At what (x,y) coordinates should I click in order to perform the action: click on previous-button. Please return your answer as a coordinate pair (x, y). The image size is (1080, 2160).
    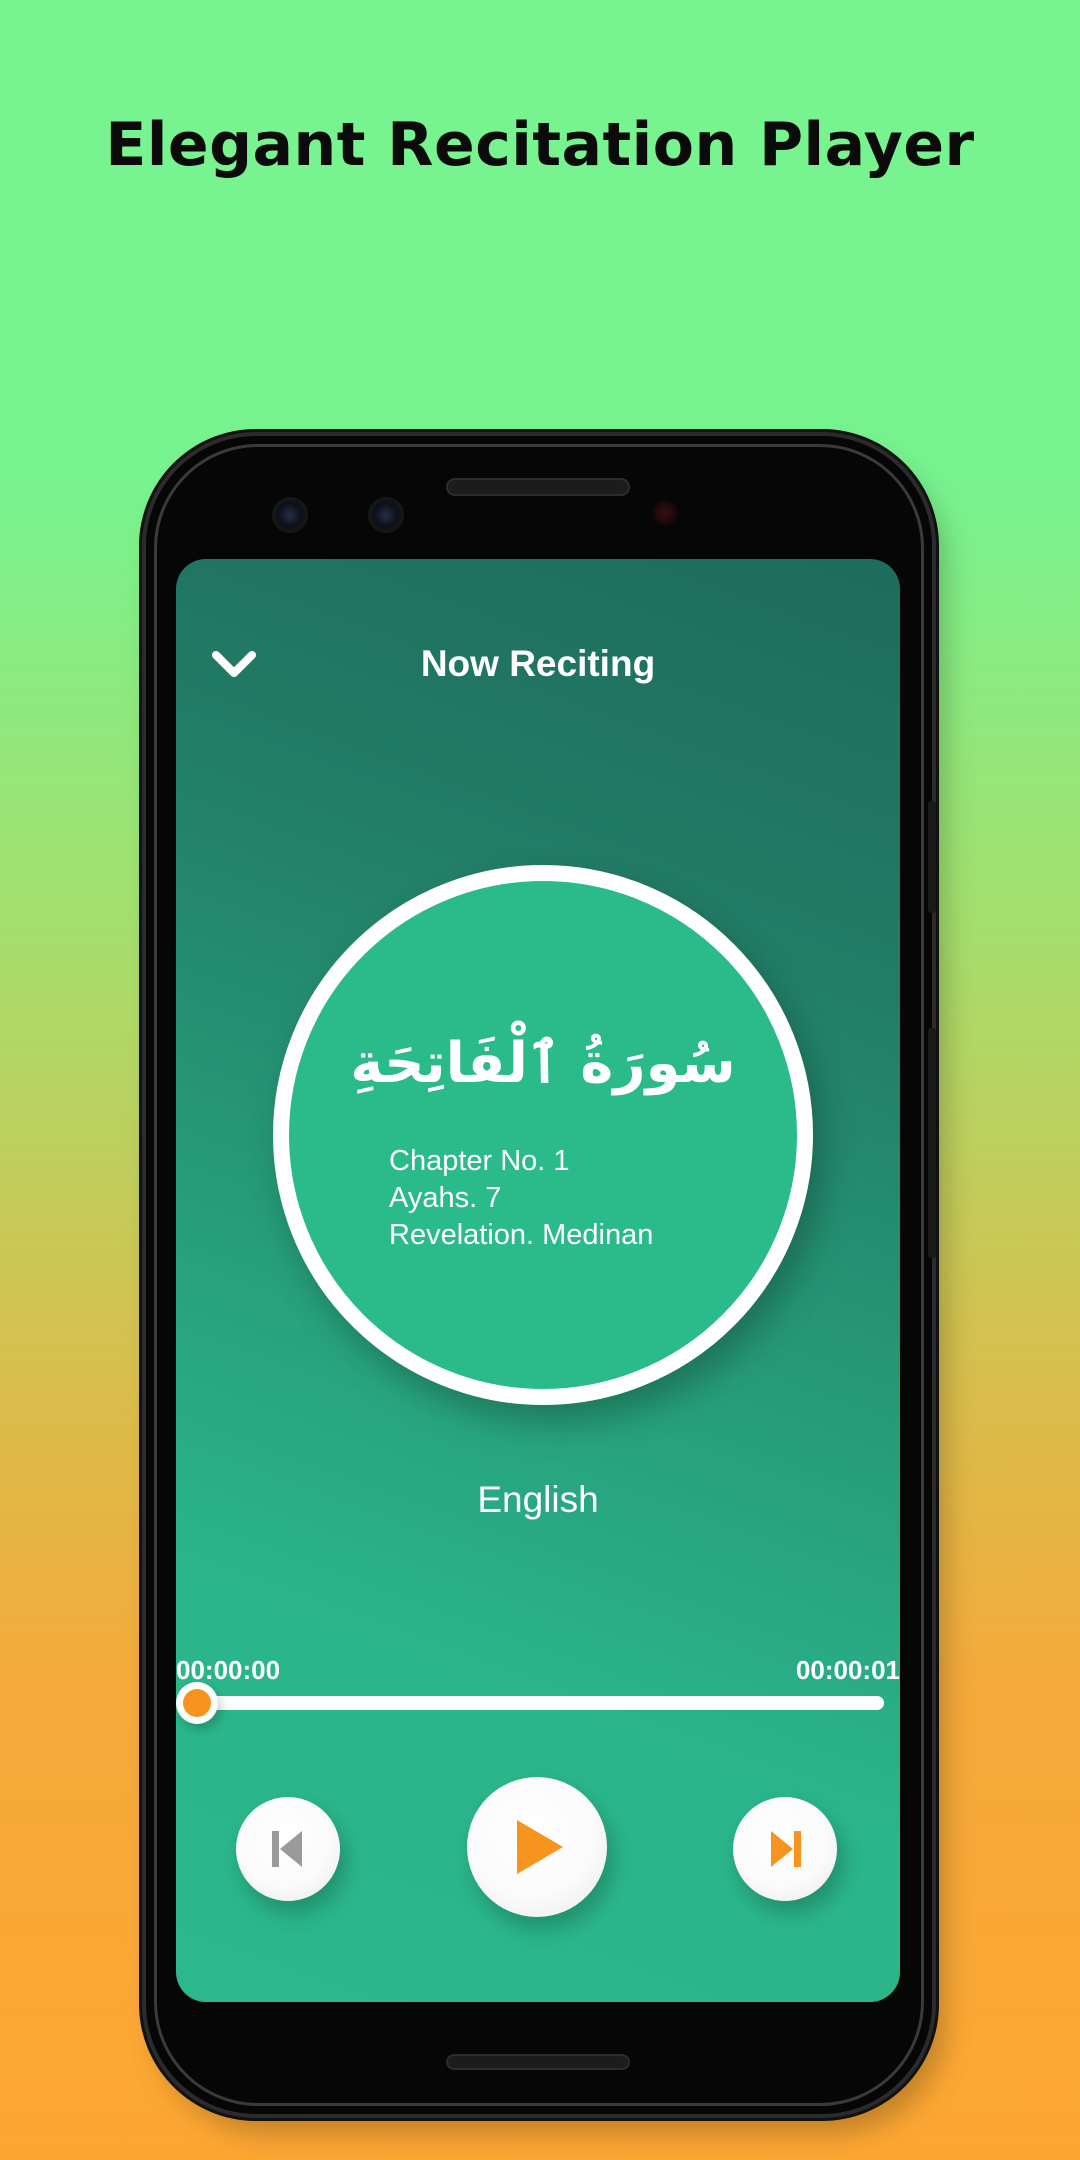
    Looking at the image, I should click on (288, 1849).